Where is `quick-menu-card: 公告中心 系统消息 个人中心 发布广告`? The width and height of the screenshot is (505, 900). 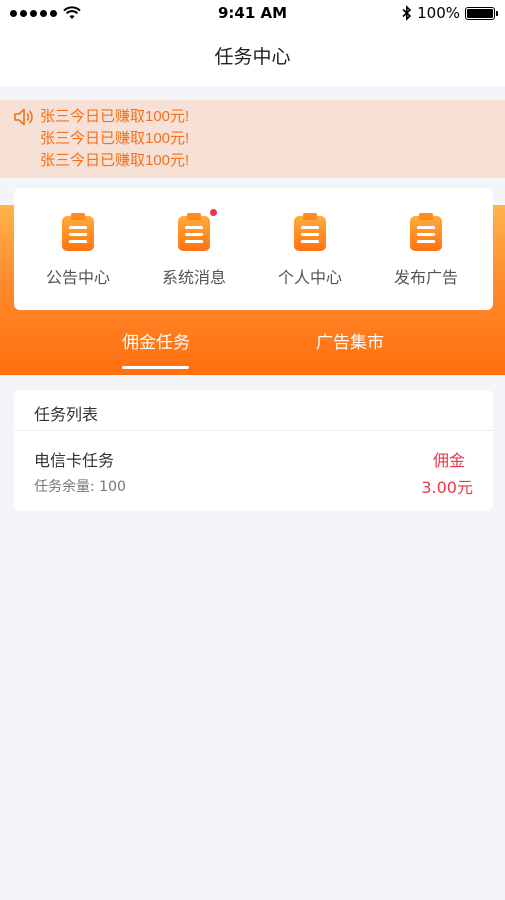
quick-menu-card: 公告中心 系统消息 个人中心 发布广告 is located at coordinates (253, 249).